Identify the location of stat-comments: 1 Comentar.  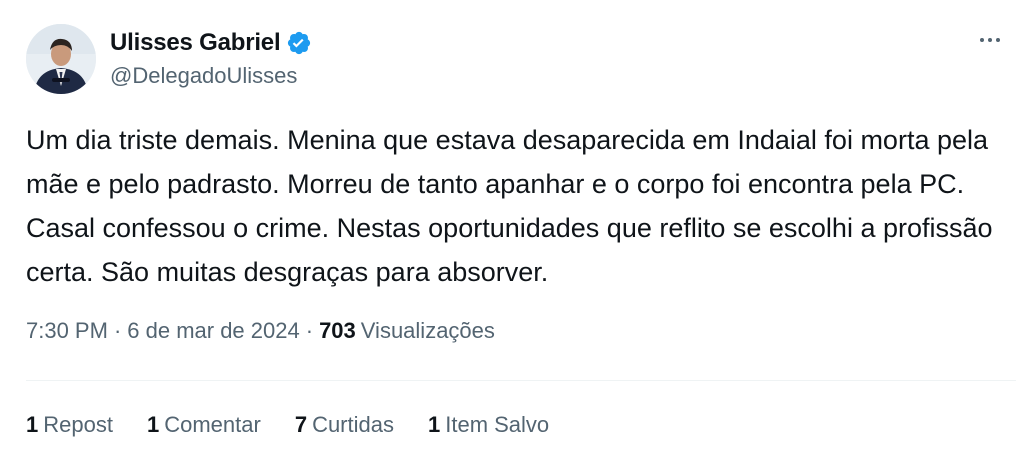
(204, 425).